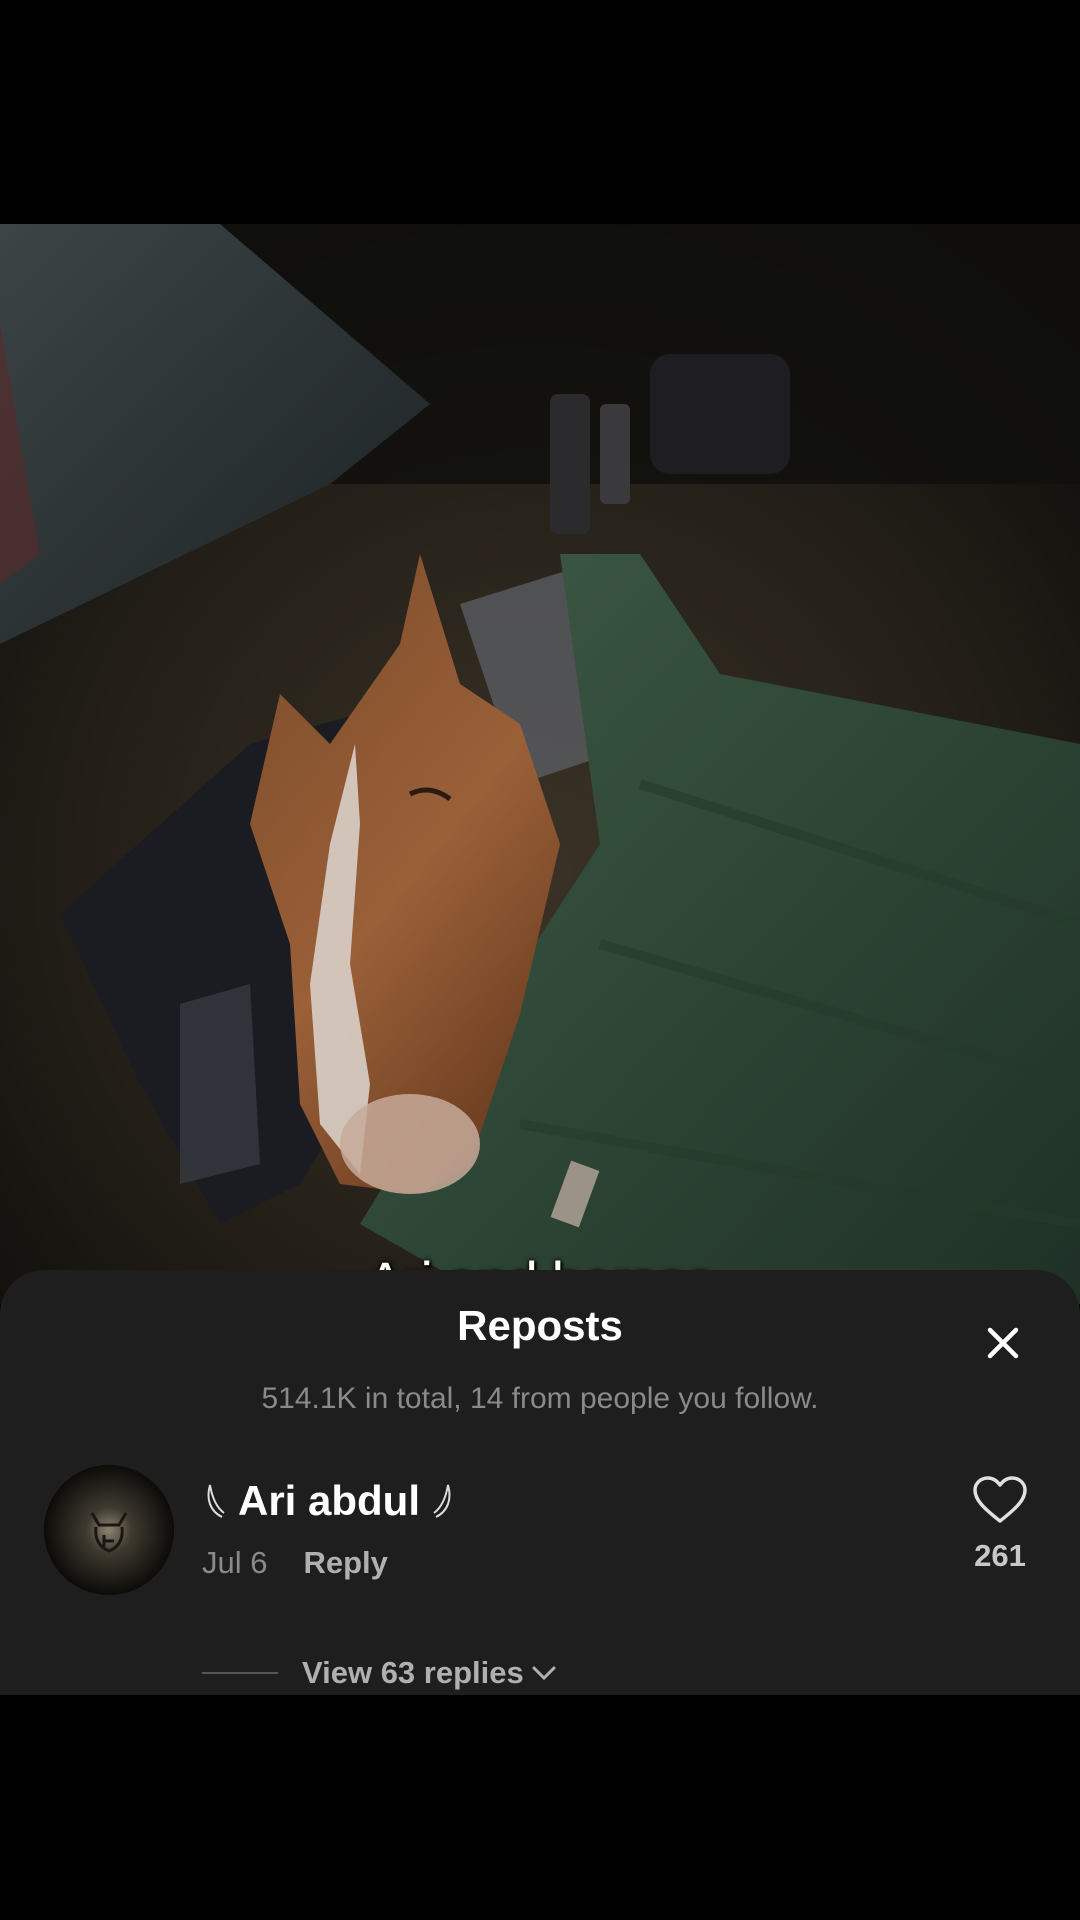 The height and width of the screenshot is (1920, 1080). I want to click on close-button, so click(1003, 1343).